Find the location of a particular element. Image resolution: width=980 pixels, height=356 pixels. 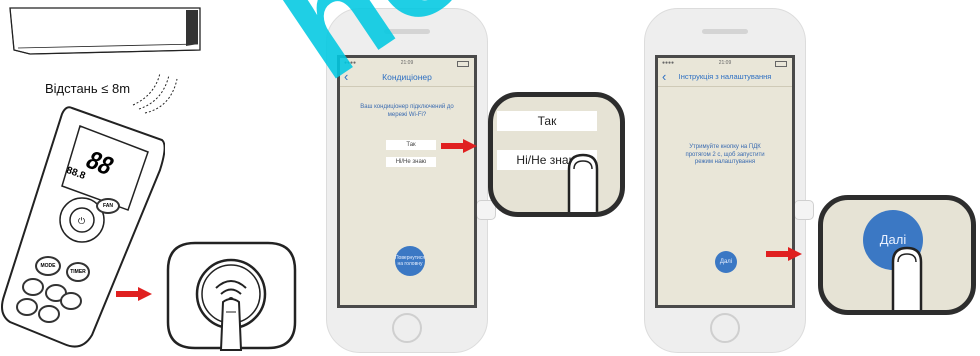

phone-side-button is located at coordinates (804, 210).